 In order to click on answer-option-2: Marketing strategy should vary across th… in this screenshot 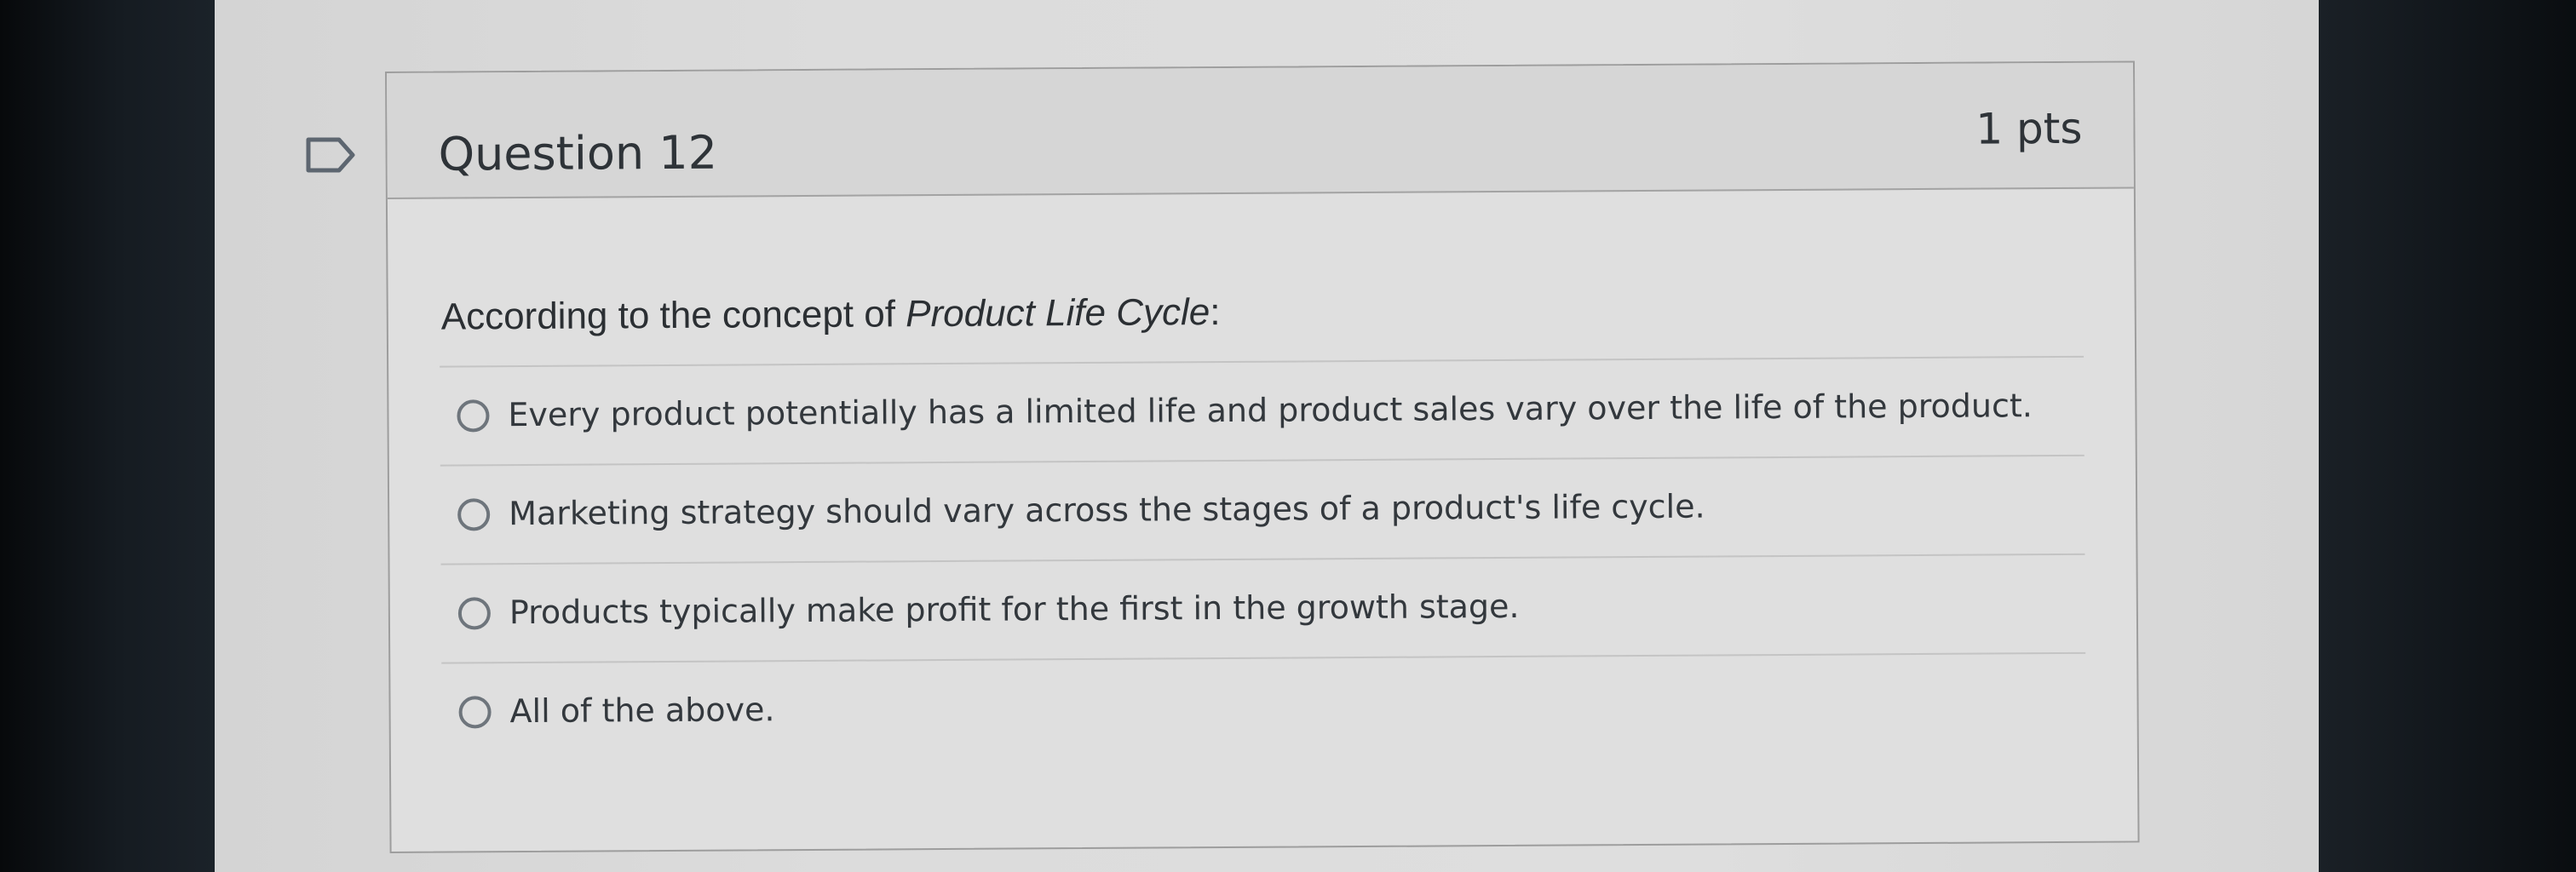, I will do `click(1263, 511)`.